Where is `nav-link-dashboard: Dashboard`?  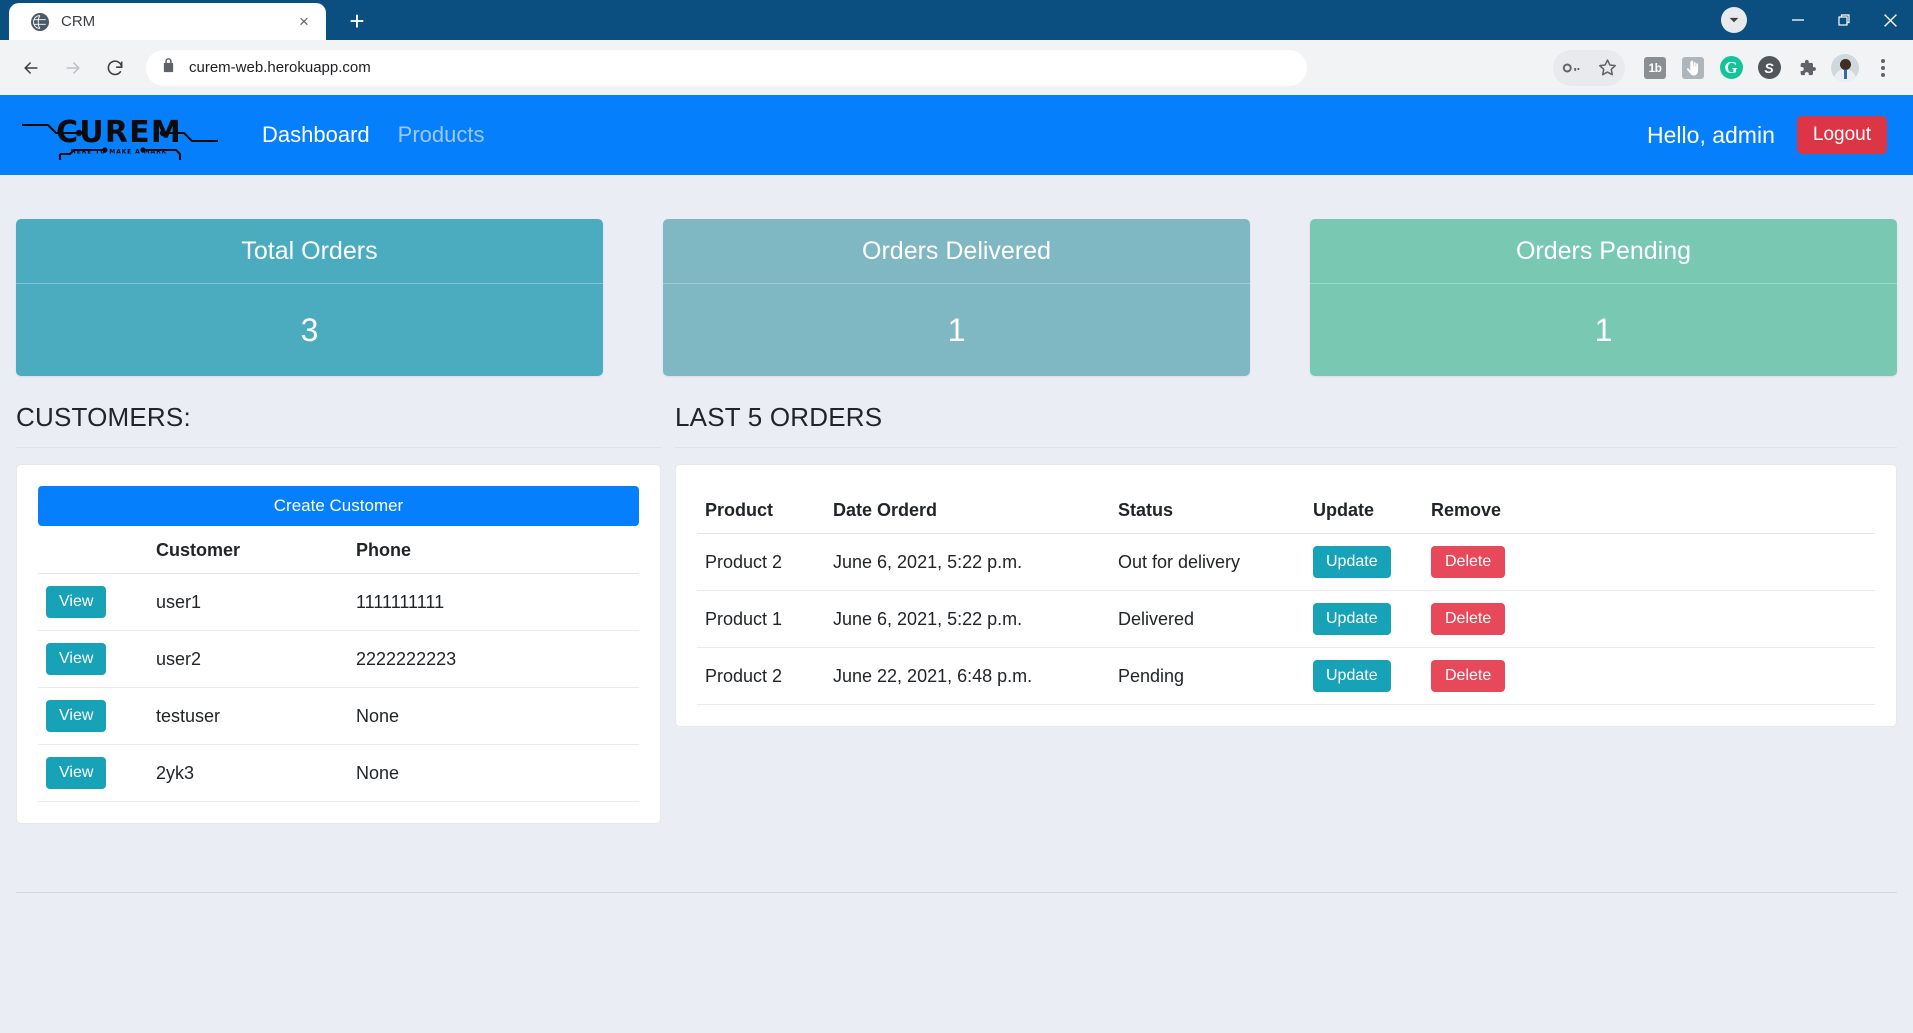
nav-link-dashboard: Dashboard is located at coordinates (316, 135).